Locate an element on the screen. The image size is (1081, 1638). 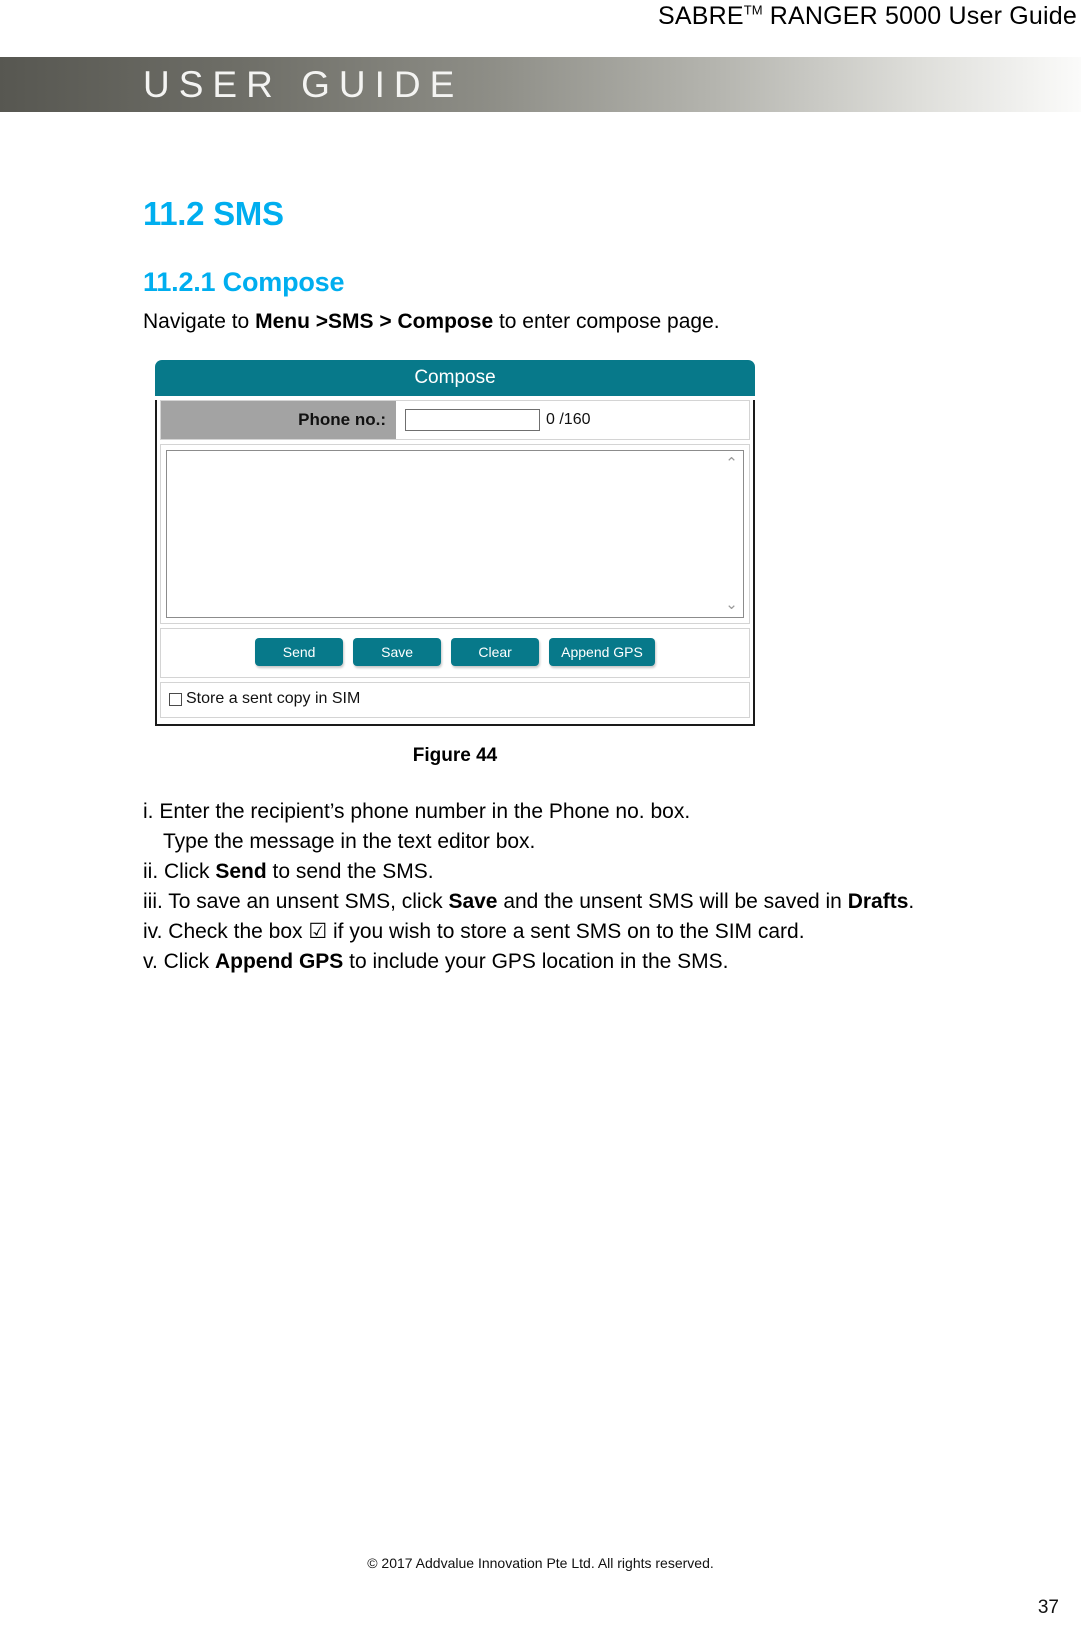
message-editor-row: ⌃ ⌄ is located at coordinates (455, 534).